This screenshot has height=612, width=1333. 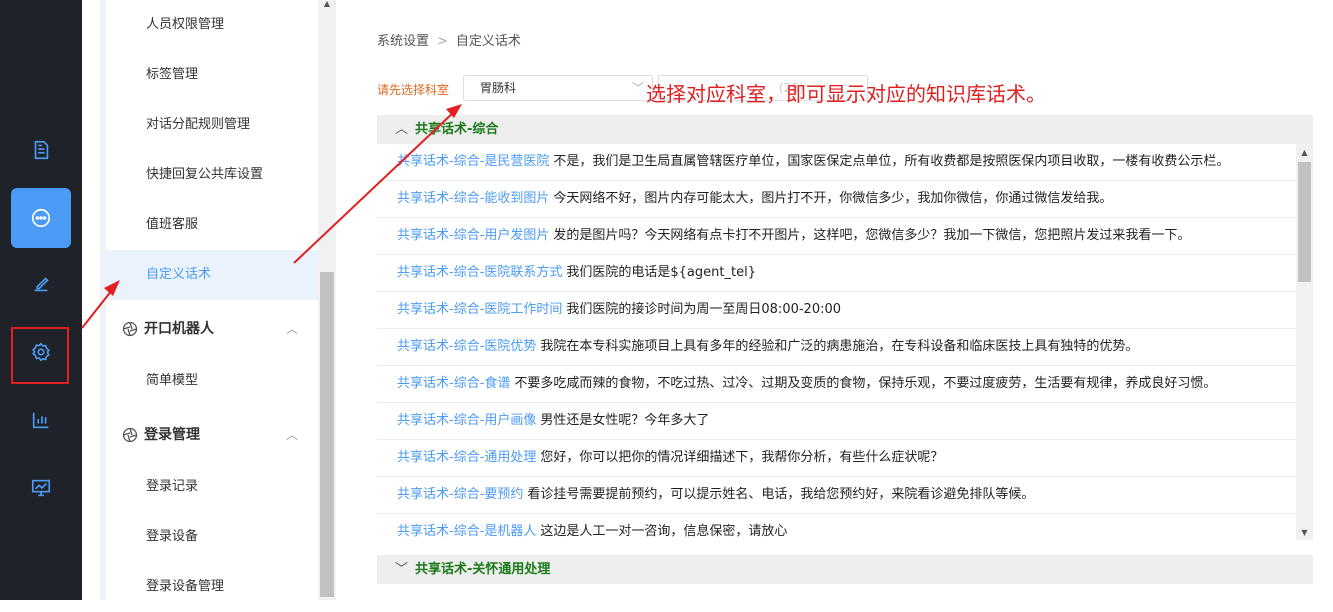 What do you see at coordinates (661, 272) in the screenshot?
I see `script-body: 我们医院的电话是${agent_tel}` at bounding box center [661, 272].